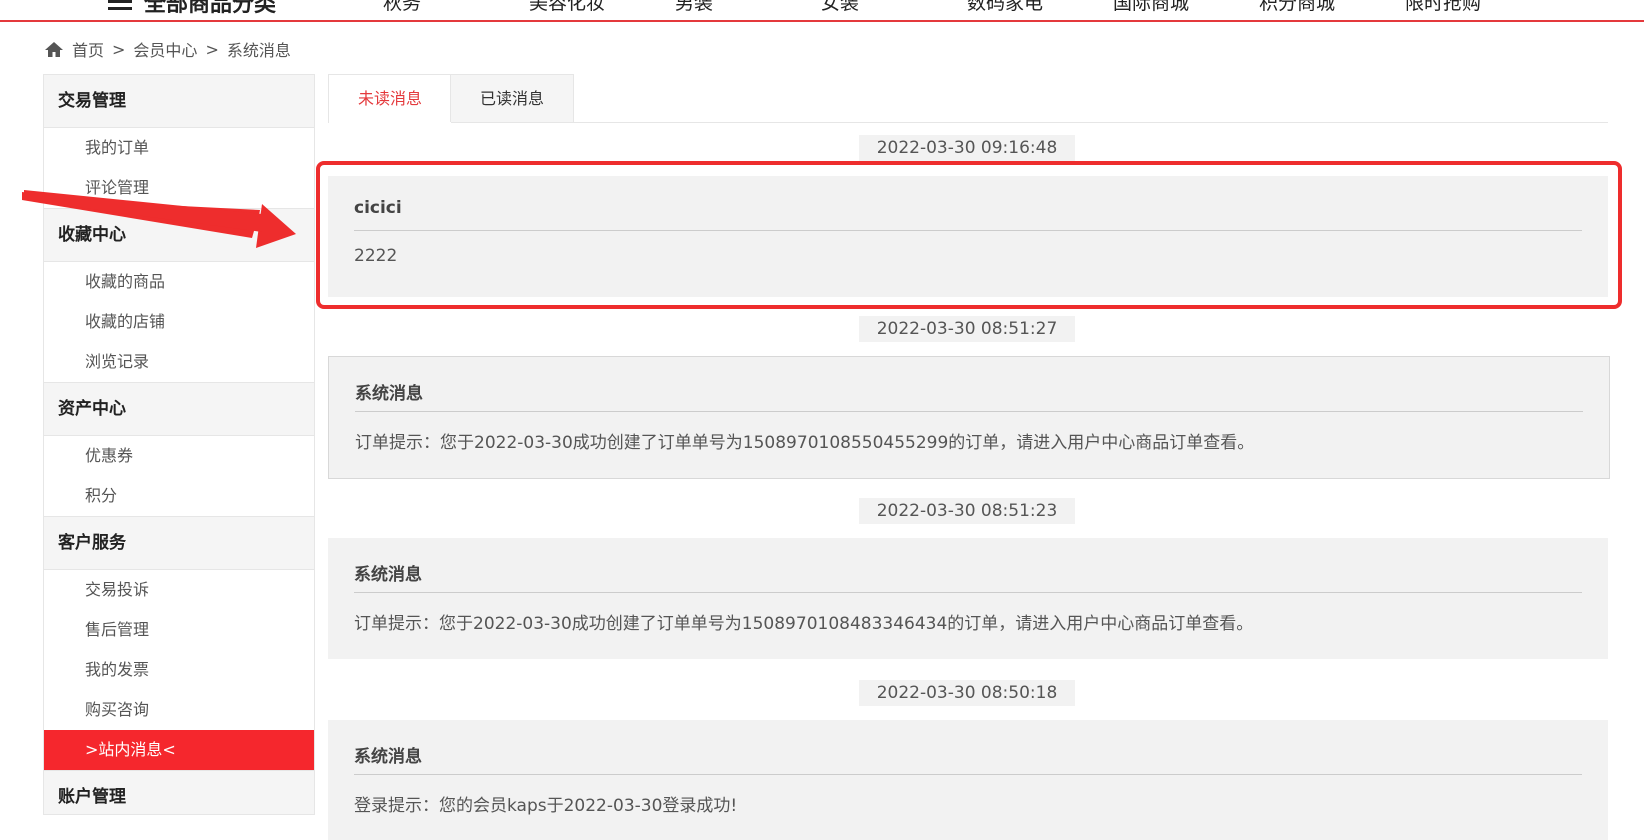  Describe the element at coordinates (1040, 7) in the screenshot. I see `nav-link: 数码家电` at that location.